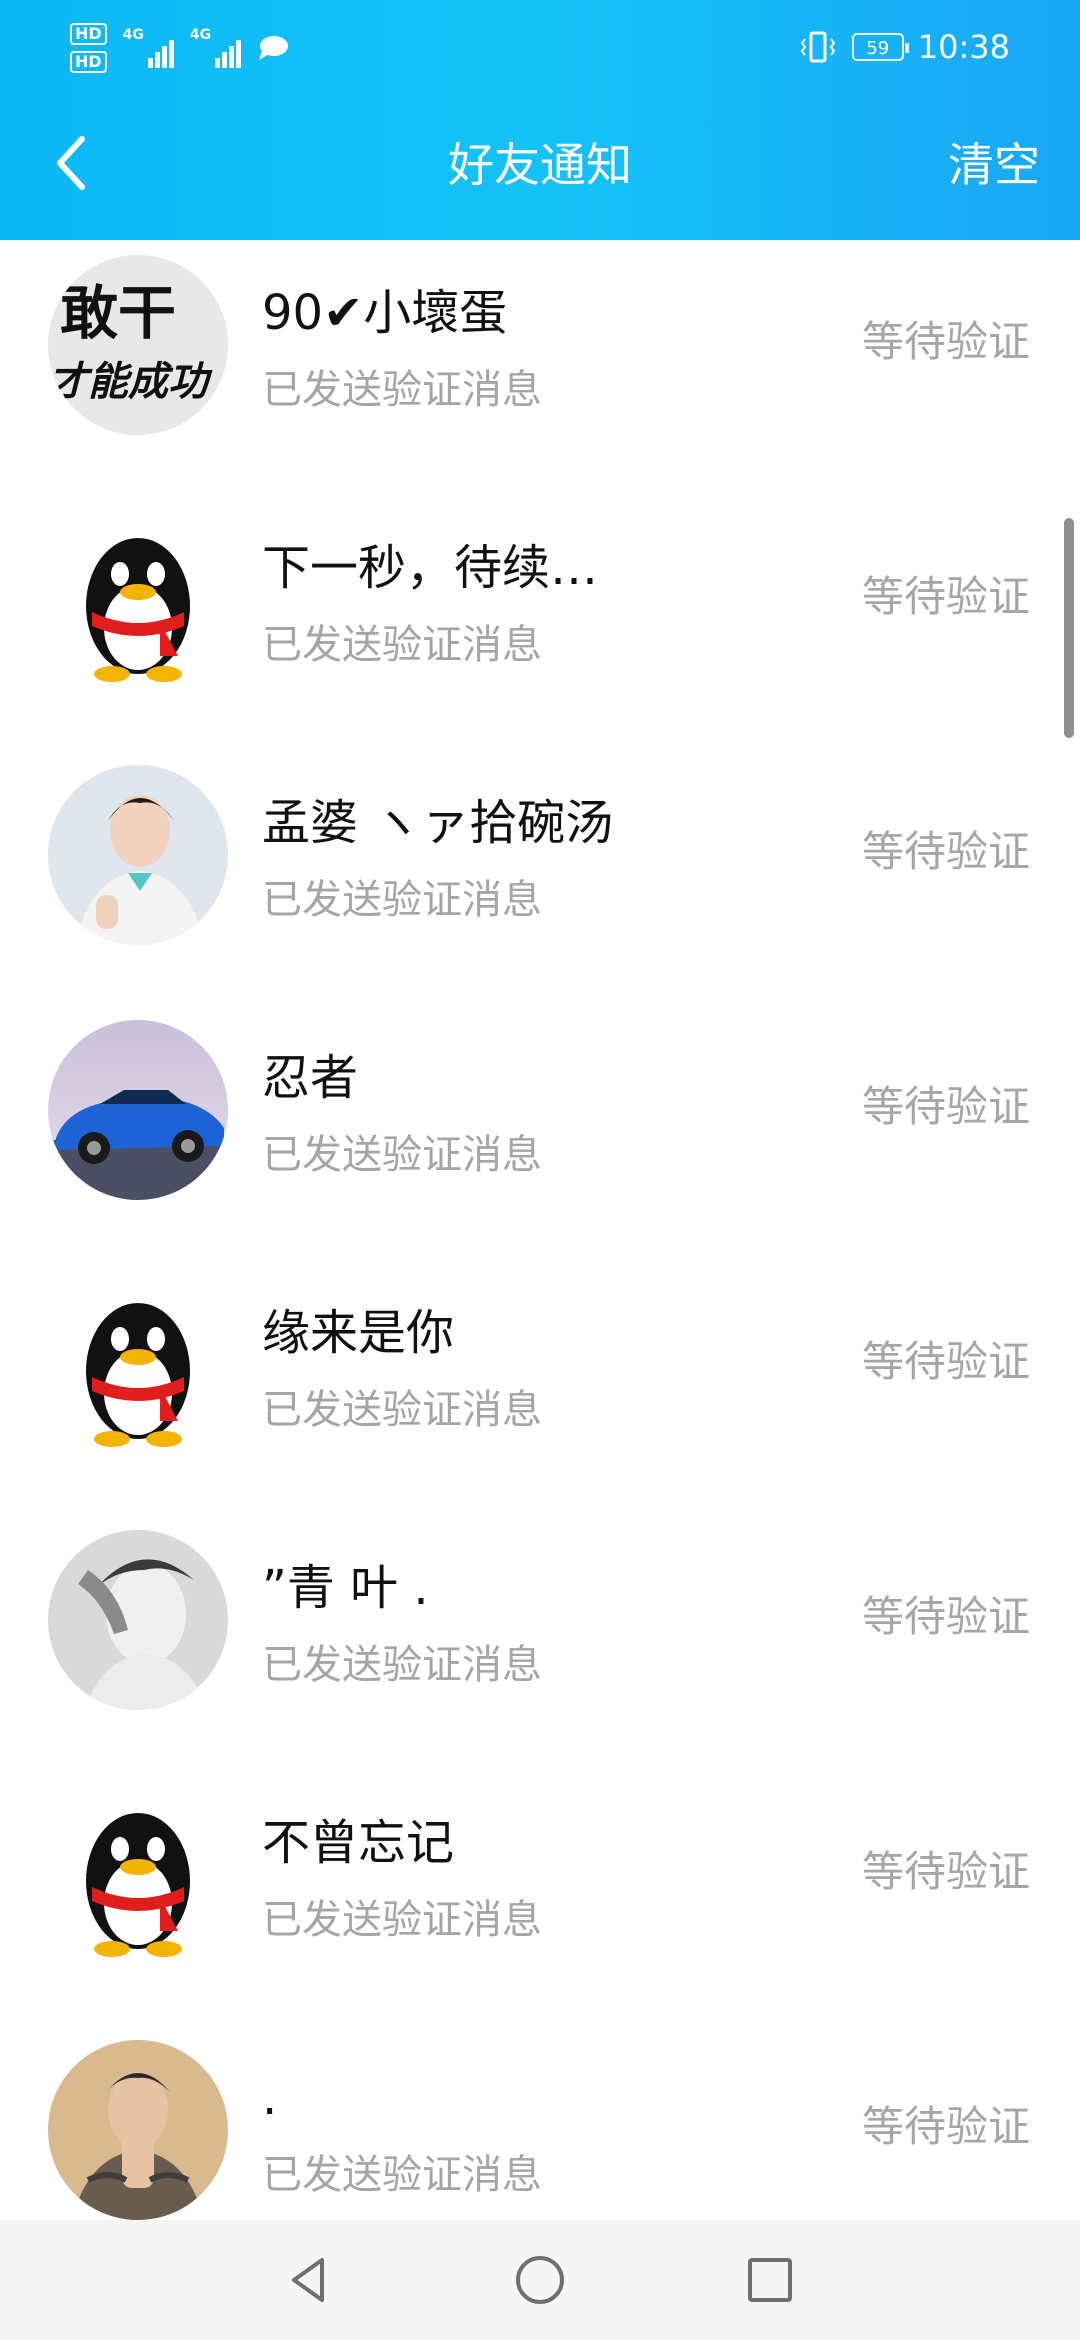  I want to click on system-navigation-bar, so click(540, 2280).